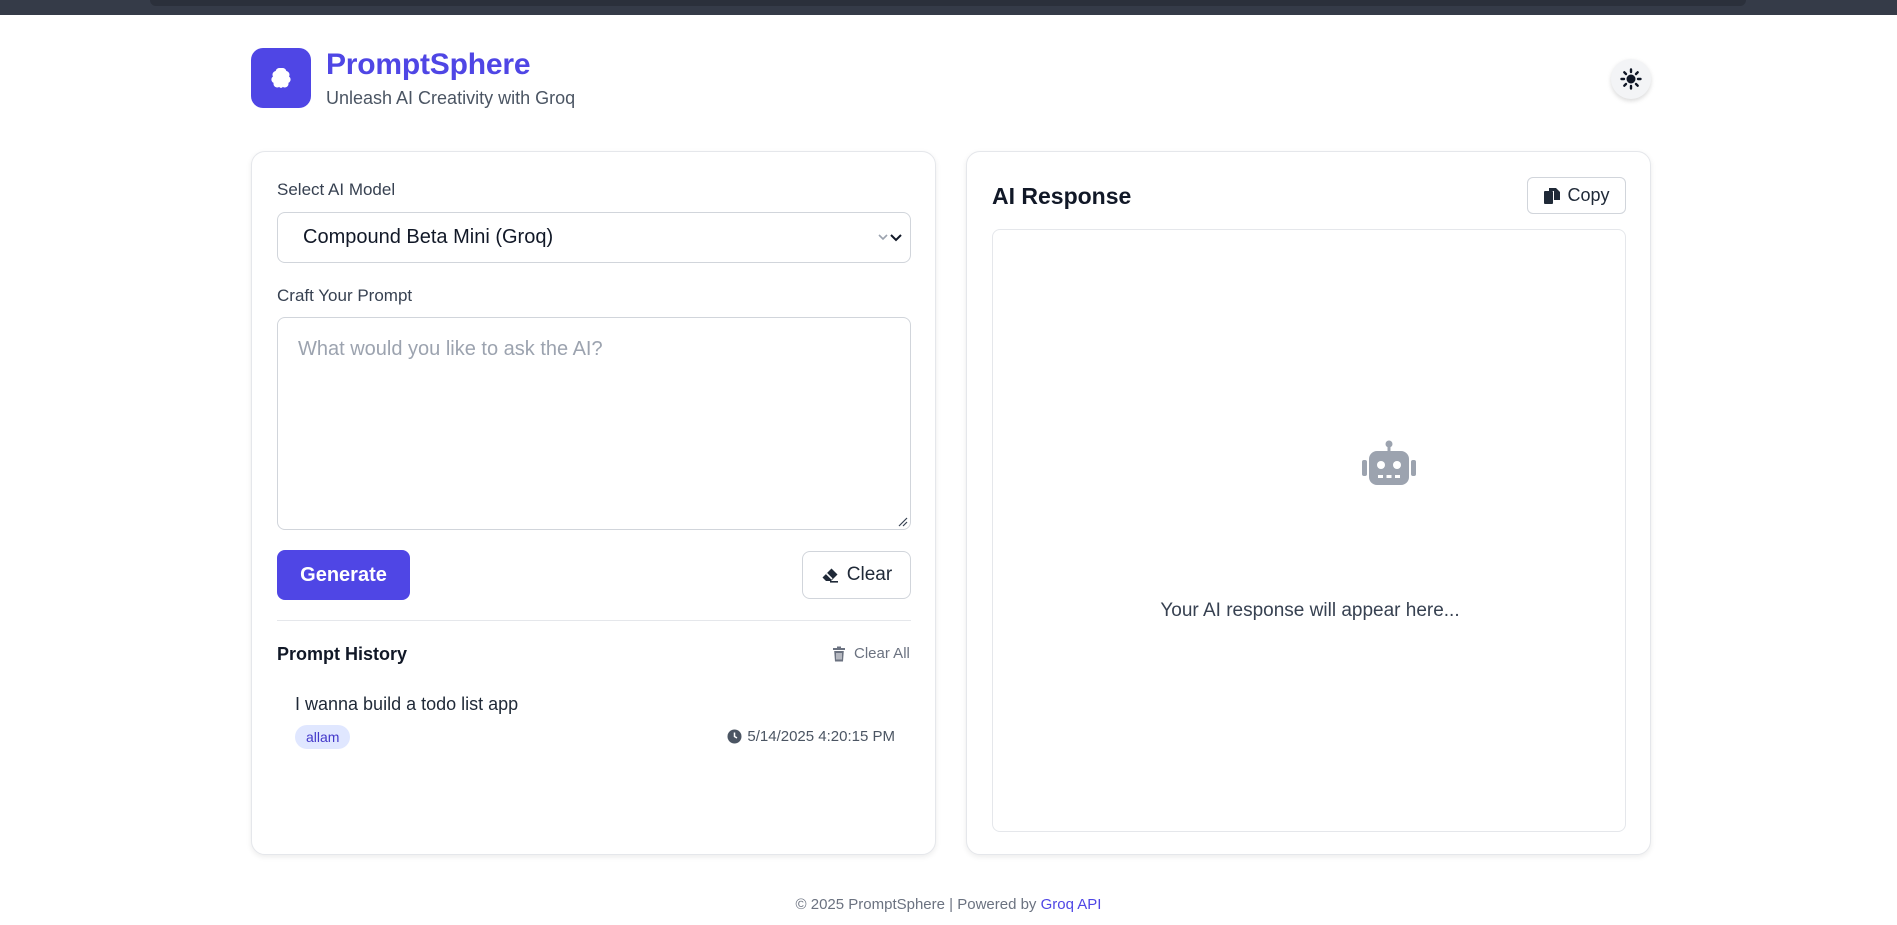 The height and width of the screenshot is (925, 1897). What do you see at coordinates (594, 620) in the screenshot?
I see `divider` at bounding box center [594, 620].